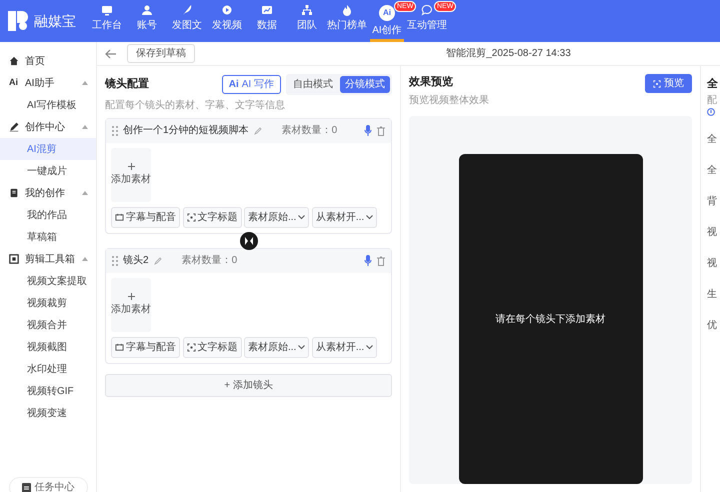 This screenshot has width=720, height=492. Describe the element at coordinates (13, 259) in the screenshot. I see `frame-icon` at that location.